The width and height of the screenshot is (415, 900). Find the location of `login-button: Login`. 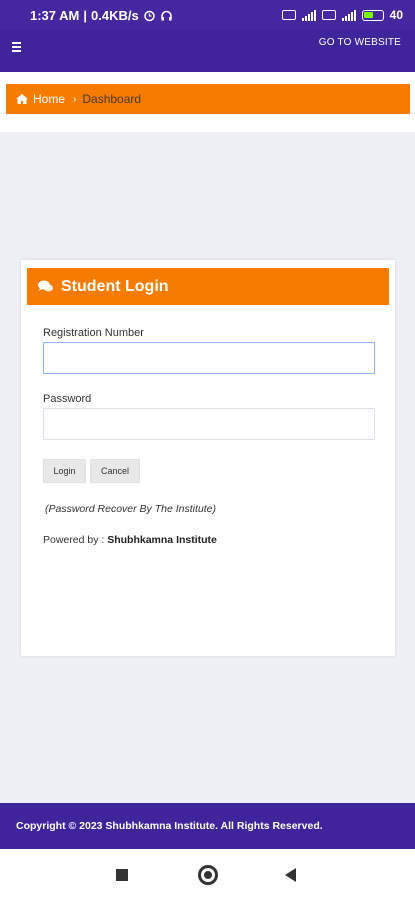

login-button: Login is located at coordinates (64, 471).